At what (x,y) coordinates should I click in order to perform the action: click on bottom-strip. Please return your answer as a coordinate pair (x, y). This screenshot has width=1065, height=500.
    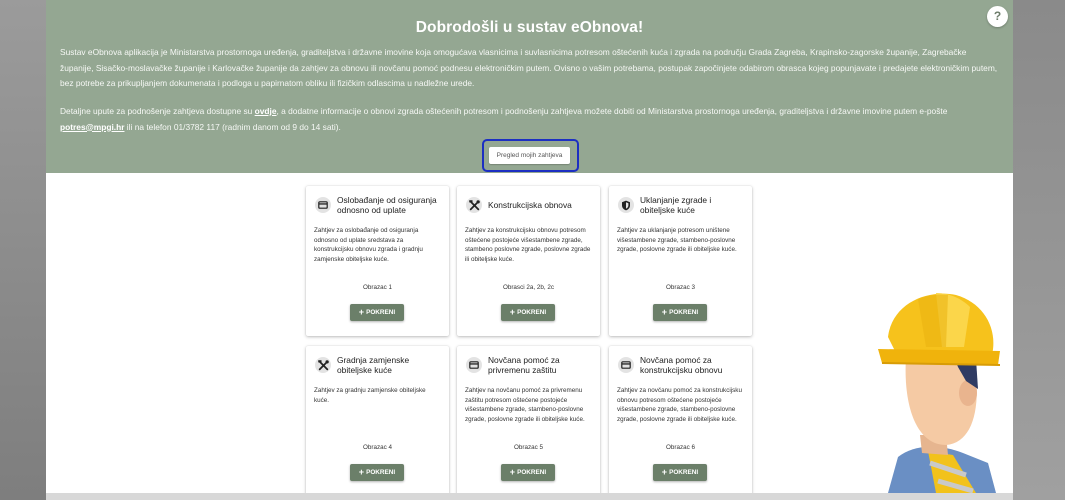
    Looking at the image, I should click on (529, 496).